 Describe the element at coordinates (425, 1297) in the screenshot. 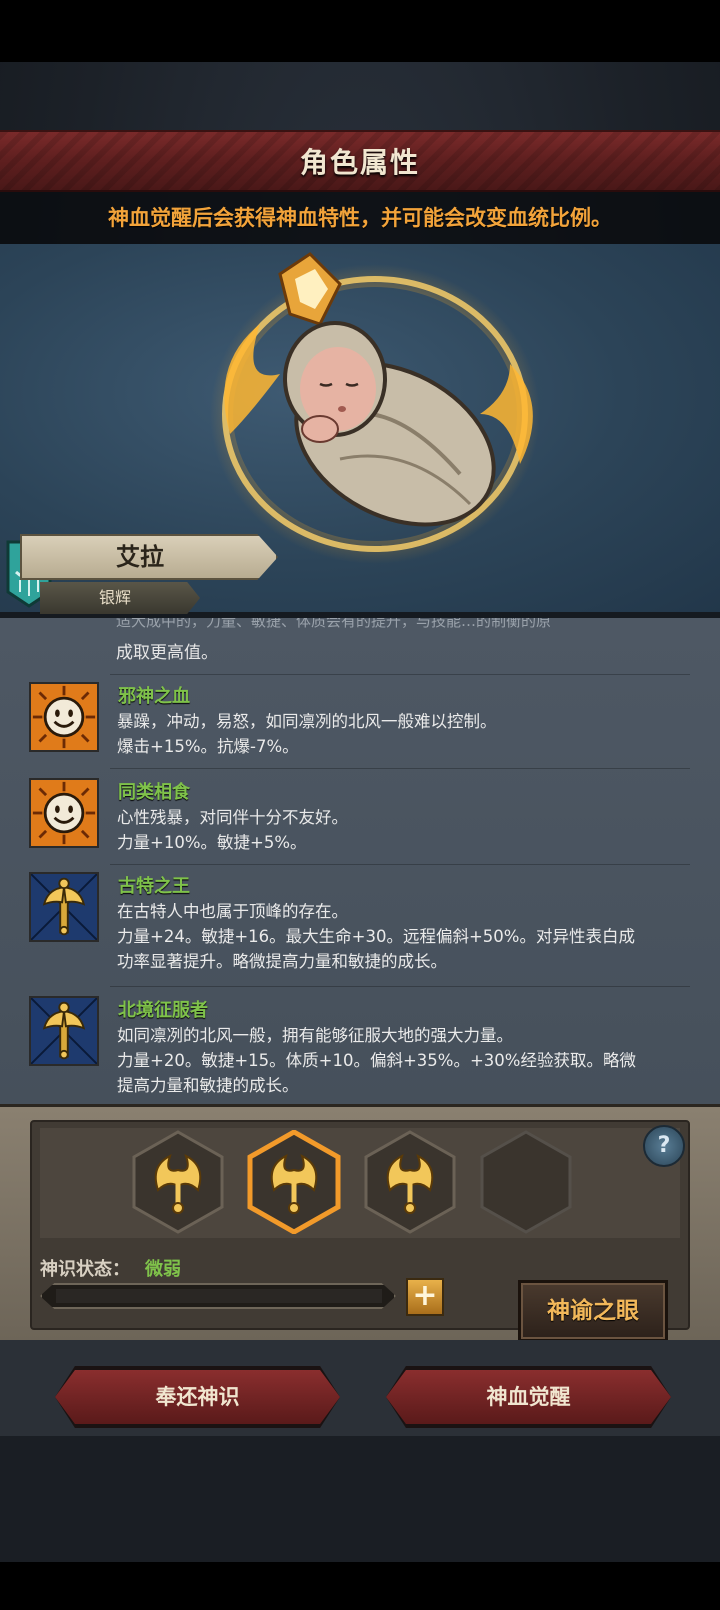

I see `add-divine-button: +` at that location.